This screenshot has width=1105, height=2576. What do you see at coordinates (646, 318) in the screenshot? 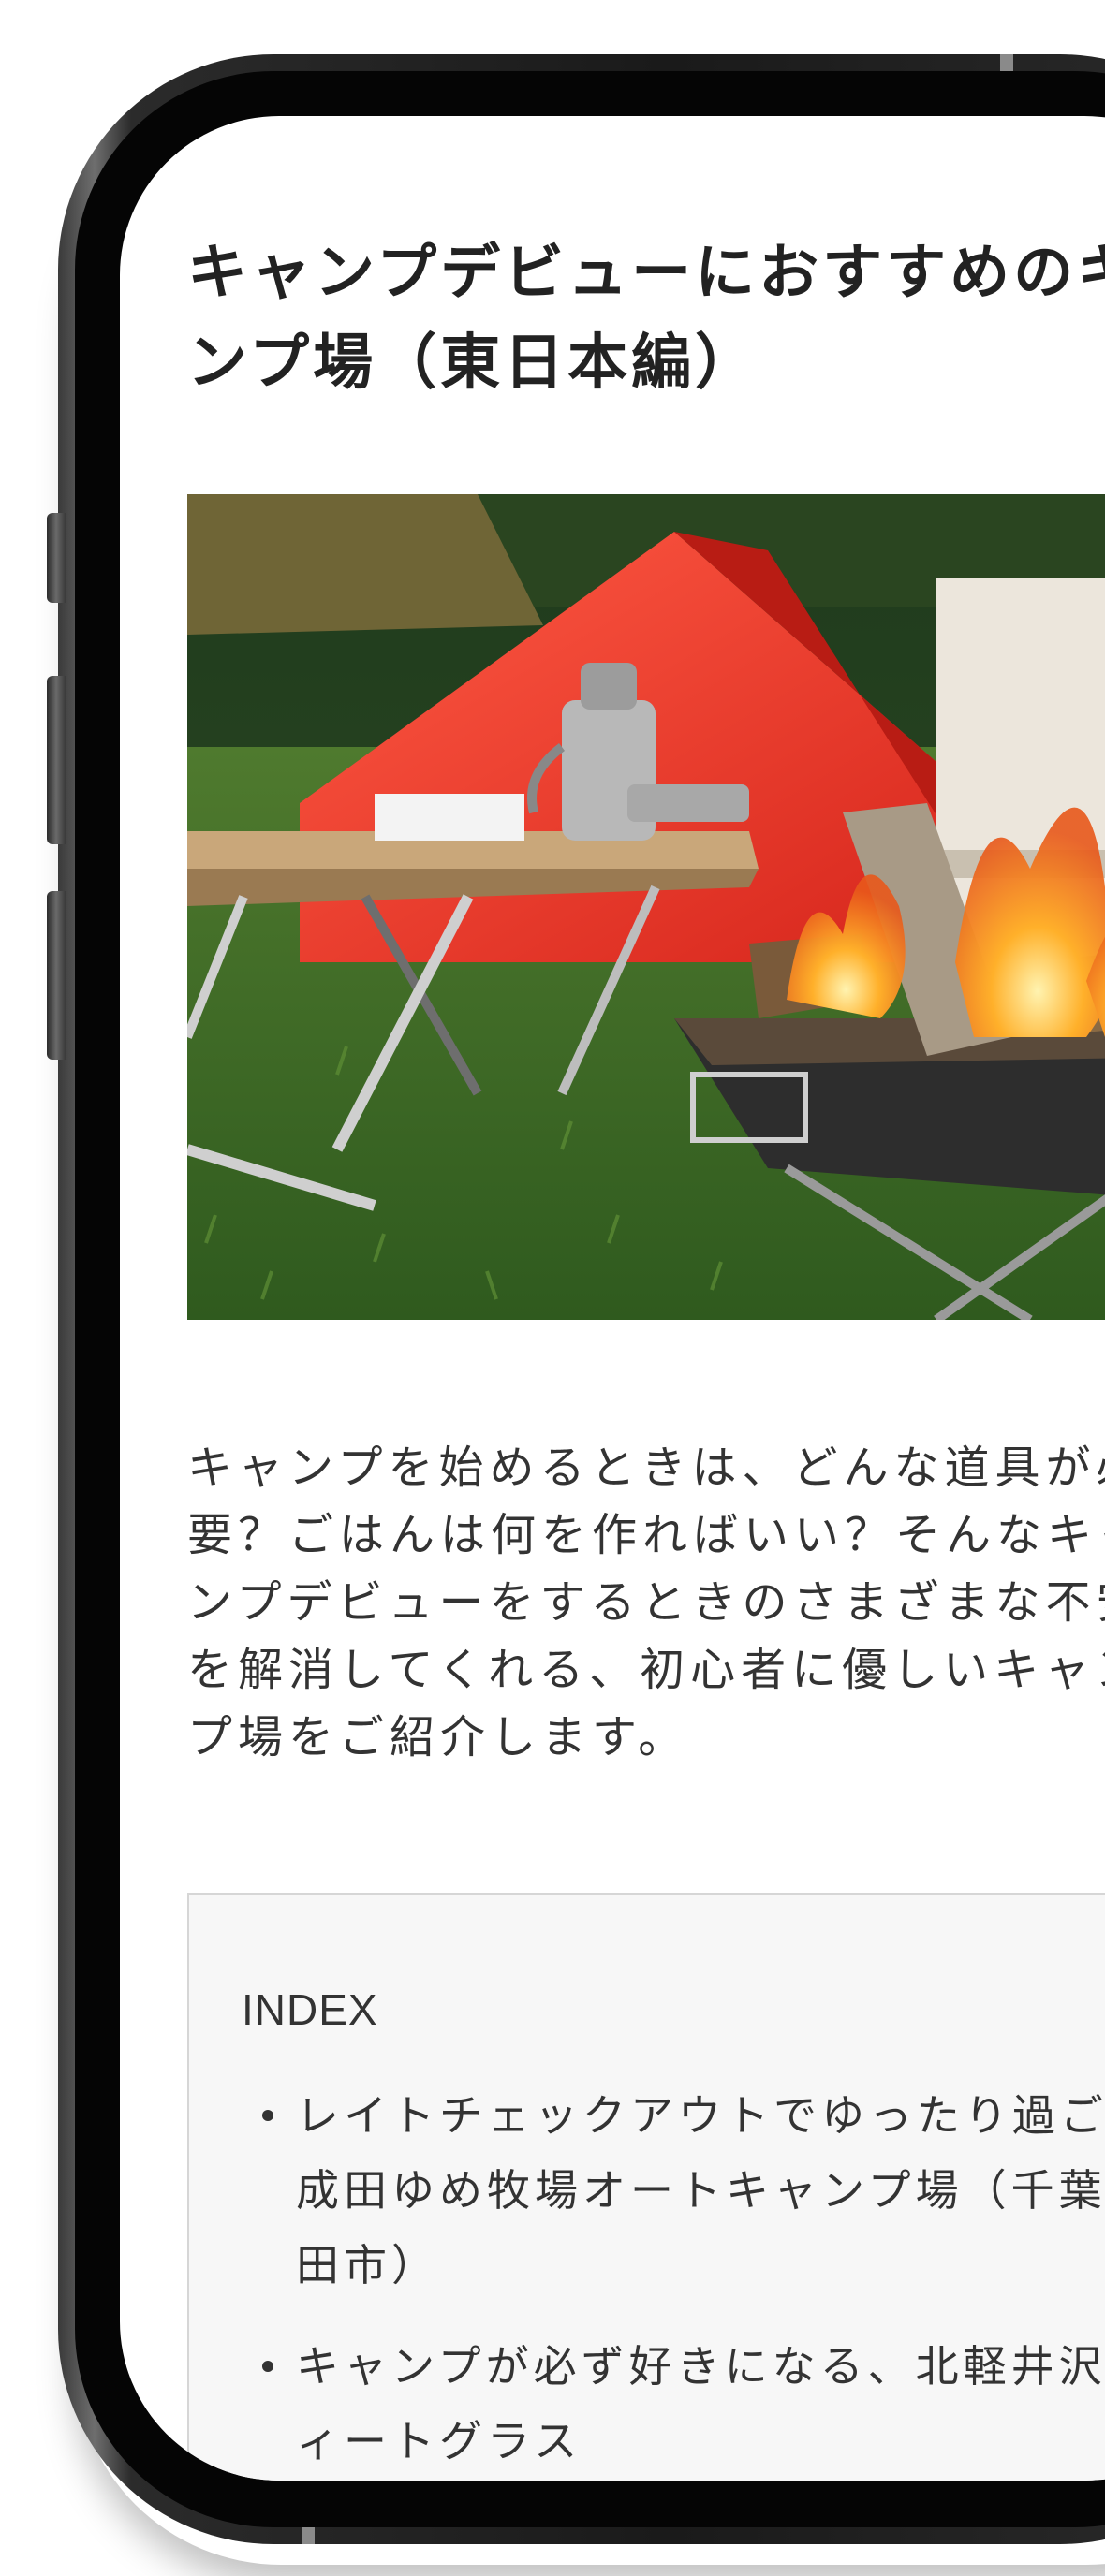
I see `page-title: キャンプデビューにおすすめのキャンプ場（東日本編）` at bounding box center [646, 318].